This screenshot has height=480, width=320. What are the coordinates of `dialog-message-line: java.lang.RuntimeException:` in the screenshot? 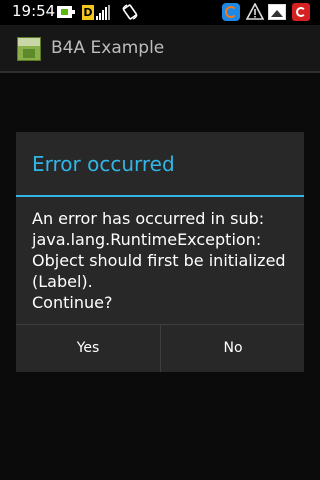 It's located at (147, 239).